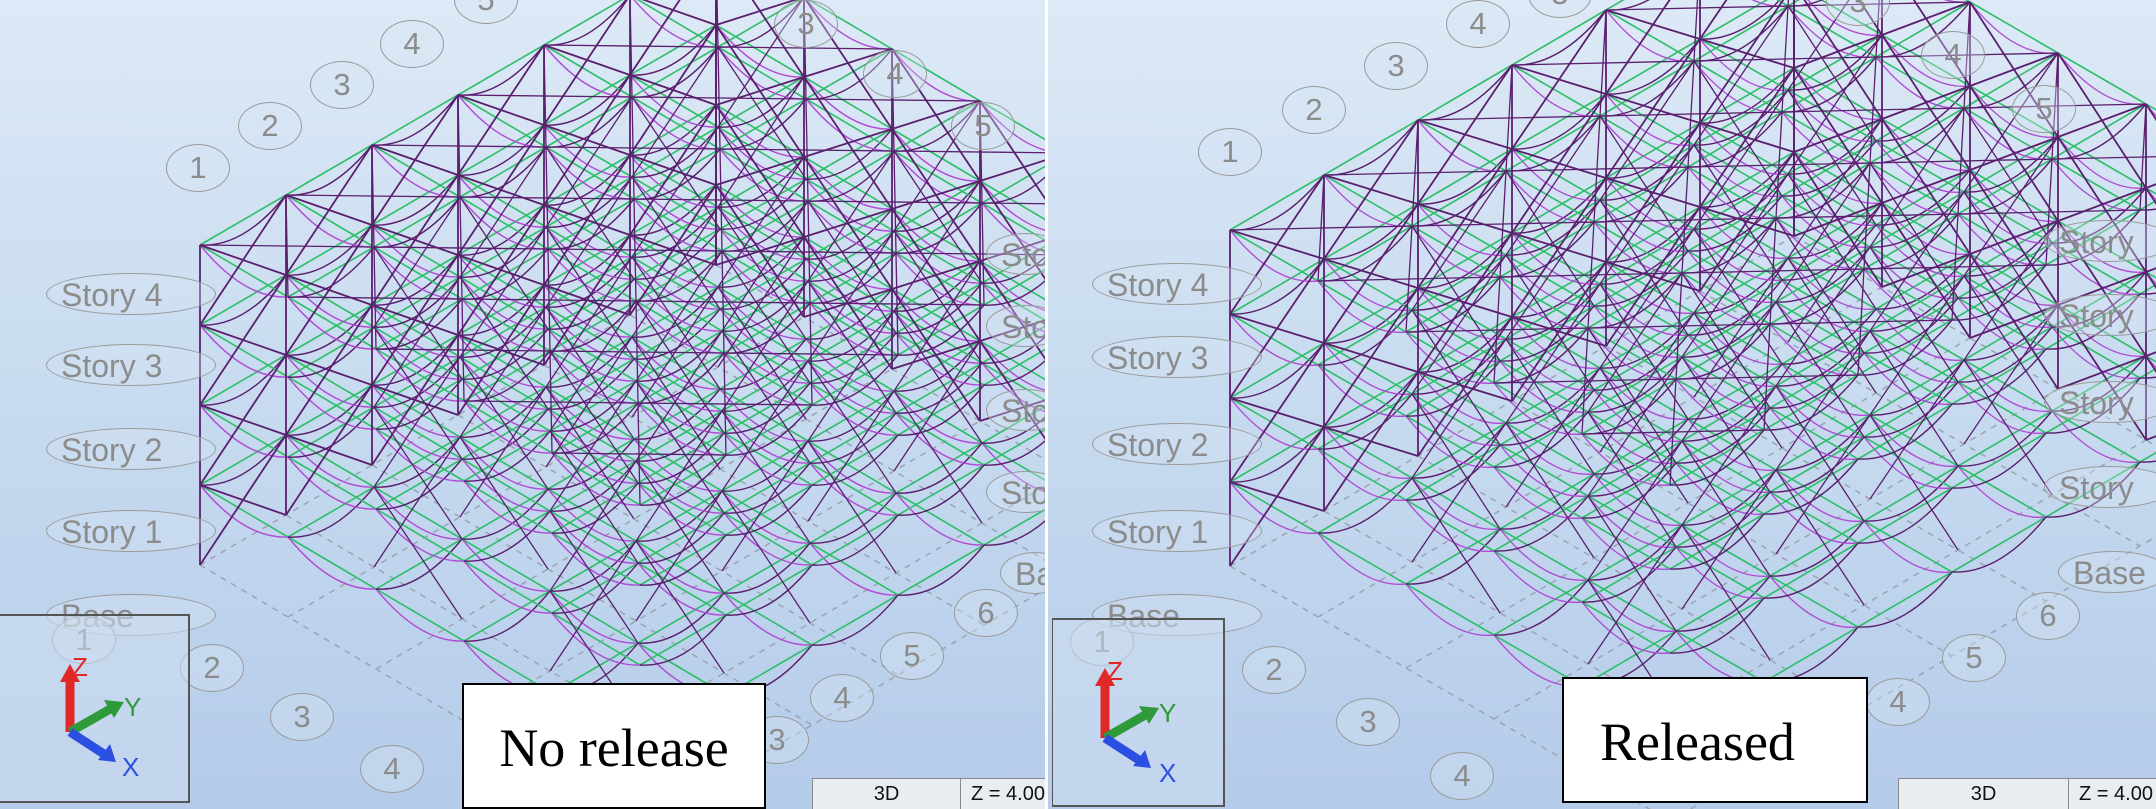  Describe the element at coordinates (1002, 794) in the screenshot. I see `coordinate-readout: Z = 4.00` at that location.